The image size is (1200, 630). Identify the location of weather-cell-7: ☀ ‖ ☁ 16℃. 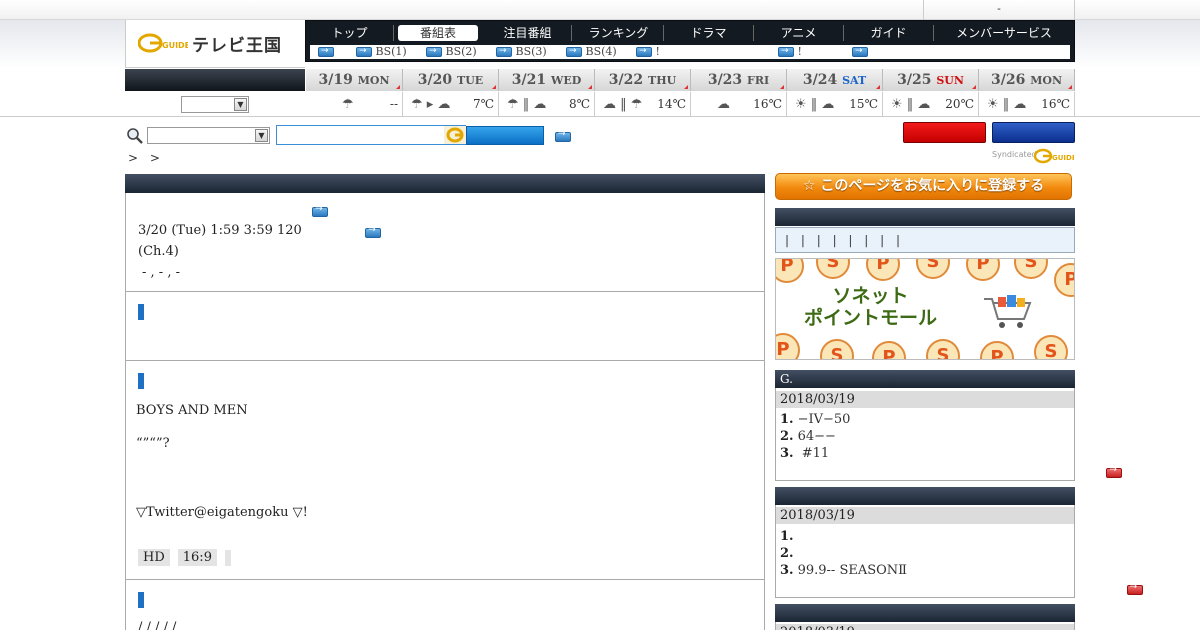
(1027, 104).